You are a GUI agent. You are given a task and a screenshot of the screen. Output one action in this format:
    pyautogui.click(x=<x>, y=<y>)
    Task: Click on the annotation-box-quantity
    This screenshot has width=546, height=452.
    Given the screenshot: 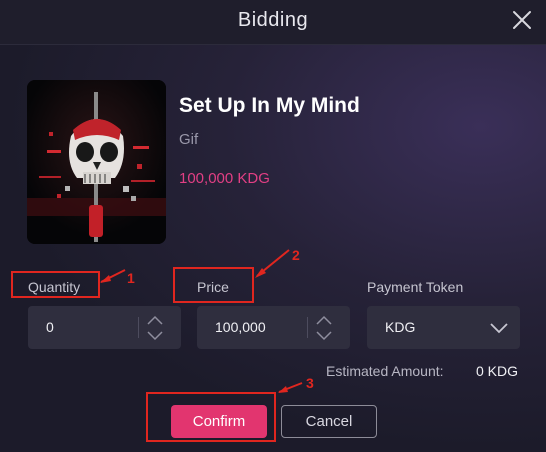 What is the action you would take?
    pyautogui.click(x=55, y=284)
    